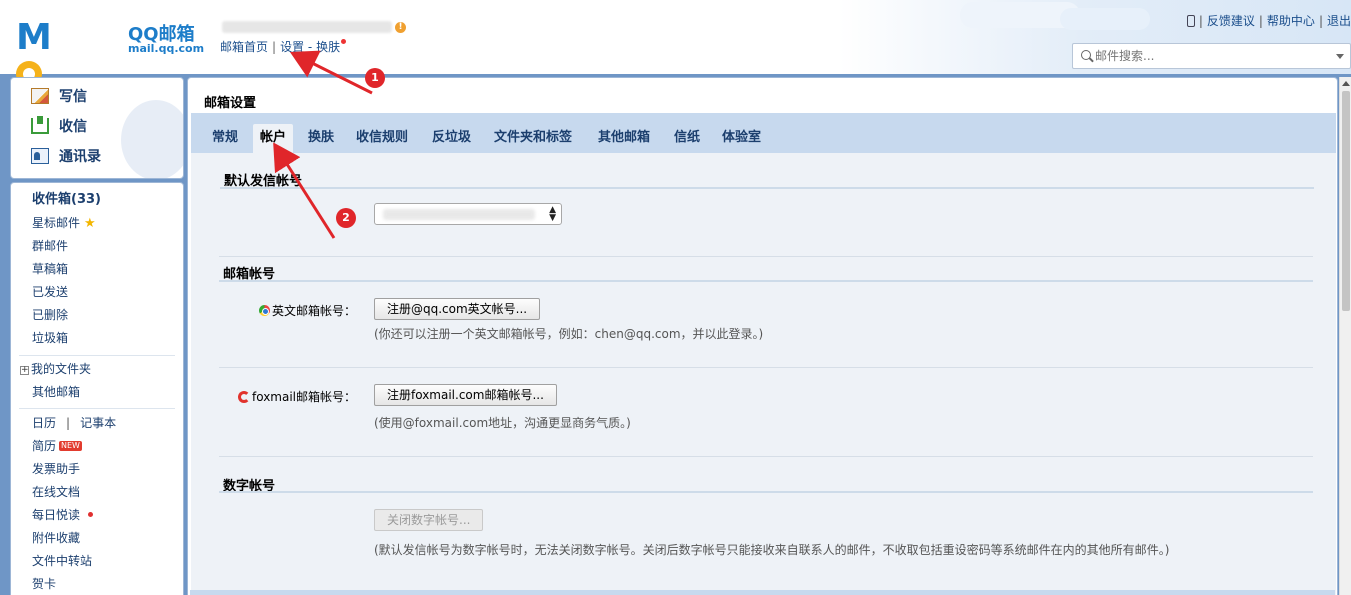 This screenshot has height=595, width=1351. What do you see at coordinates (741, 140) in the screenshot?
I see `tab-lab: 体验室` at bounding box center [741, 140].